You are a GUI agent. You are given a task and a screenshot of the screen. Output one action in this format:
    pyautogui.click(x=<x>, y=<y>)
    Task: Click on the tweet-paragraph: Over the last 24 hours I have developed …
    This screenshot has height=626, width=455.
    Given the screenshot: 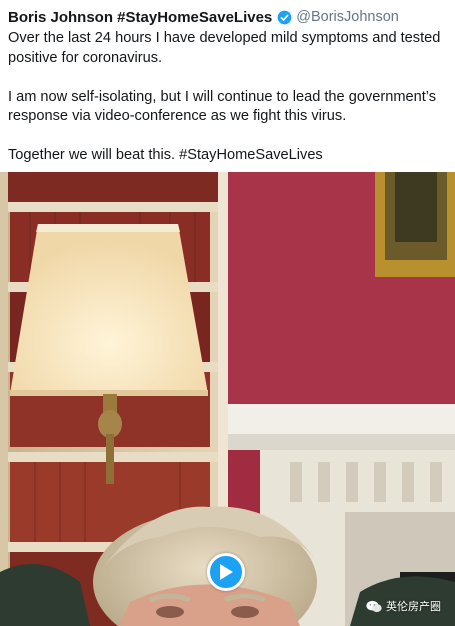 What is the action you would take?
    pyautogui.click(x=224, y=48)
    